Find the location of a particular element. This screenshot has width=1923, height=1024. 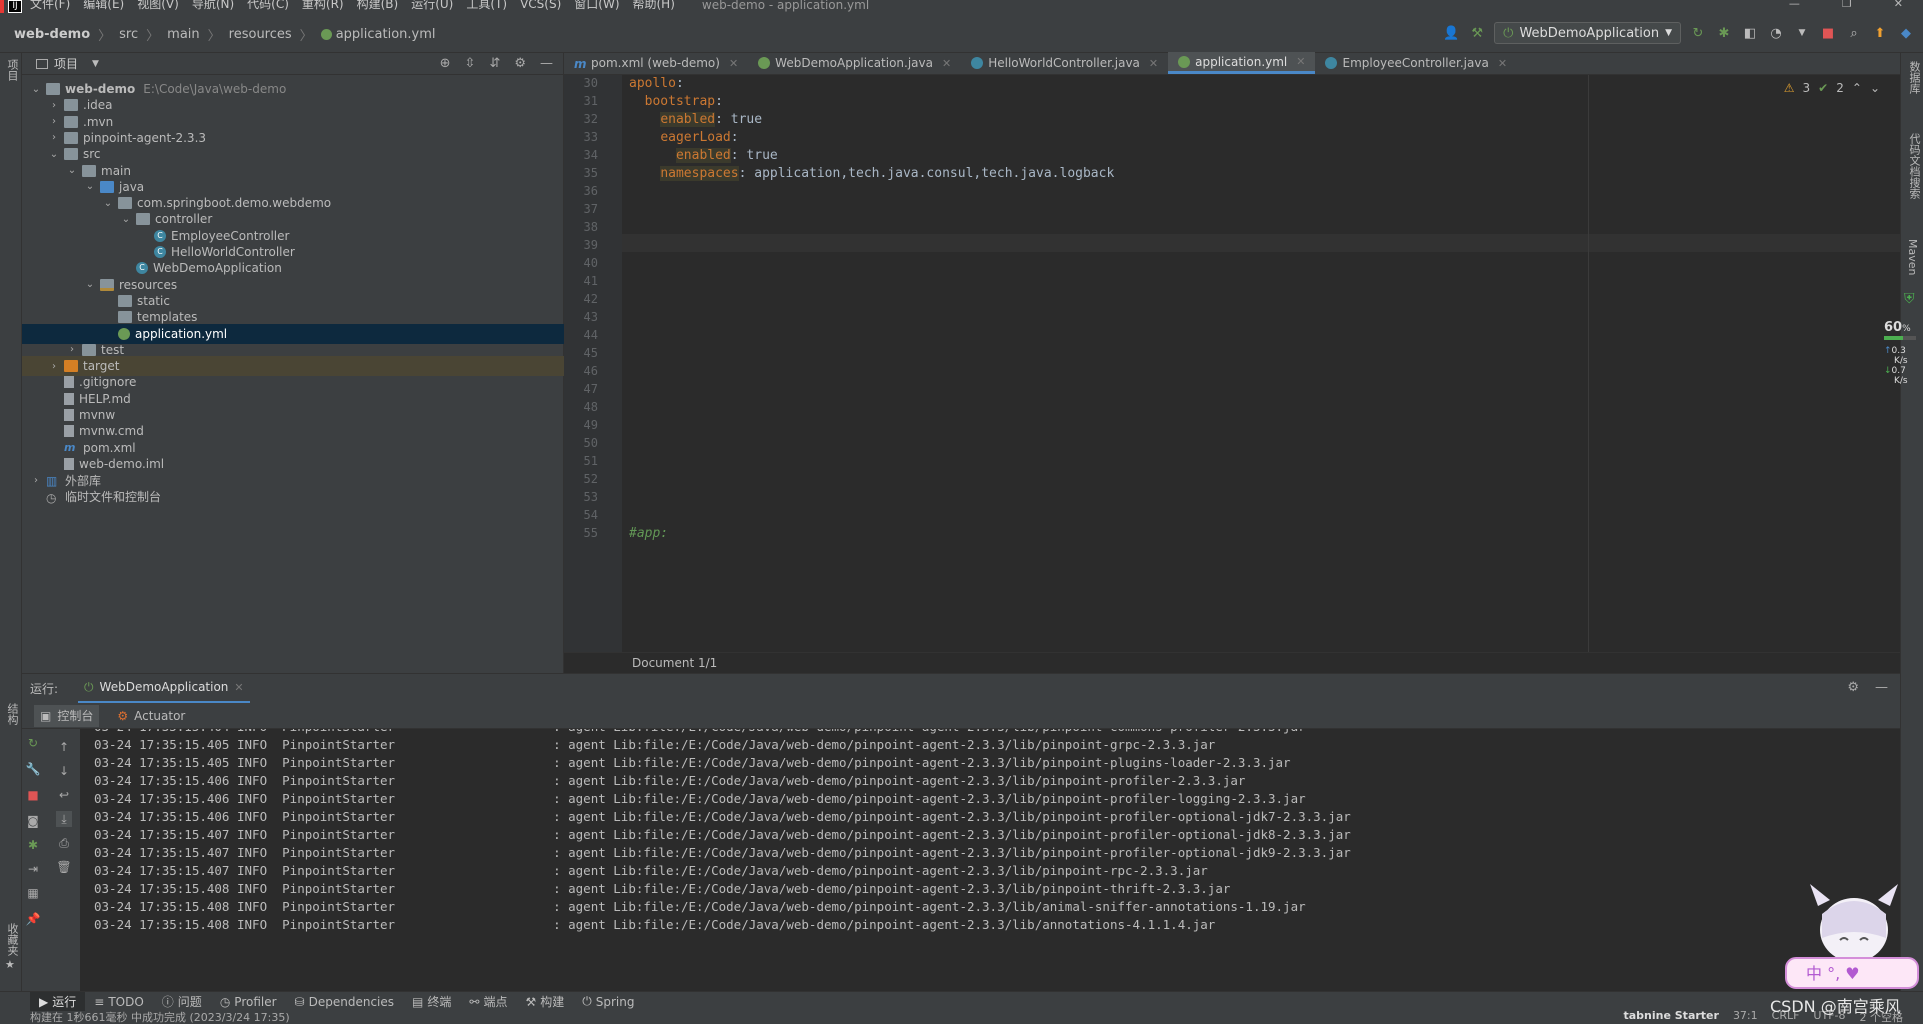

tab-run: ▶ 运行 is located at coordinates (58, 1001).